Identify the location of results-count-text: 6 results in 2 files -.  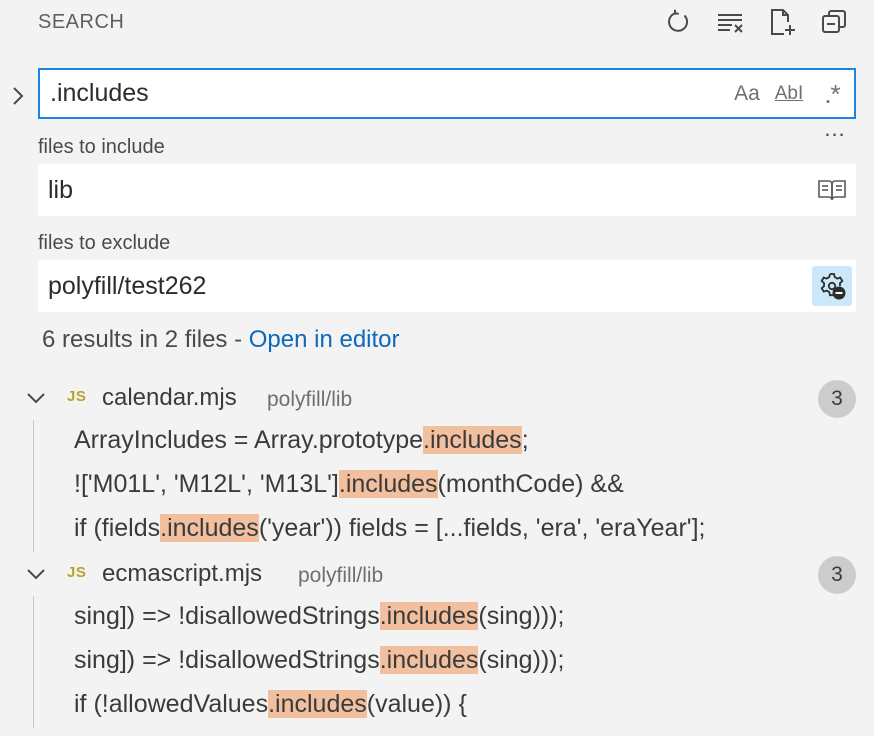
(145, 339).